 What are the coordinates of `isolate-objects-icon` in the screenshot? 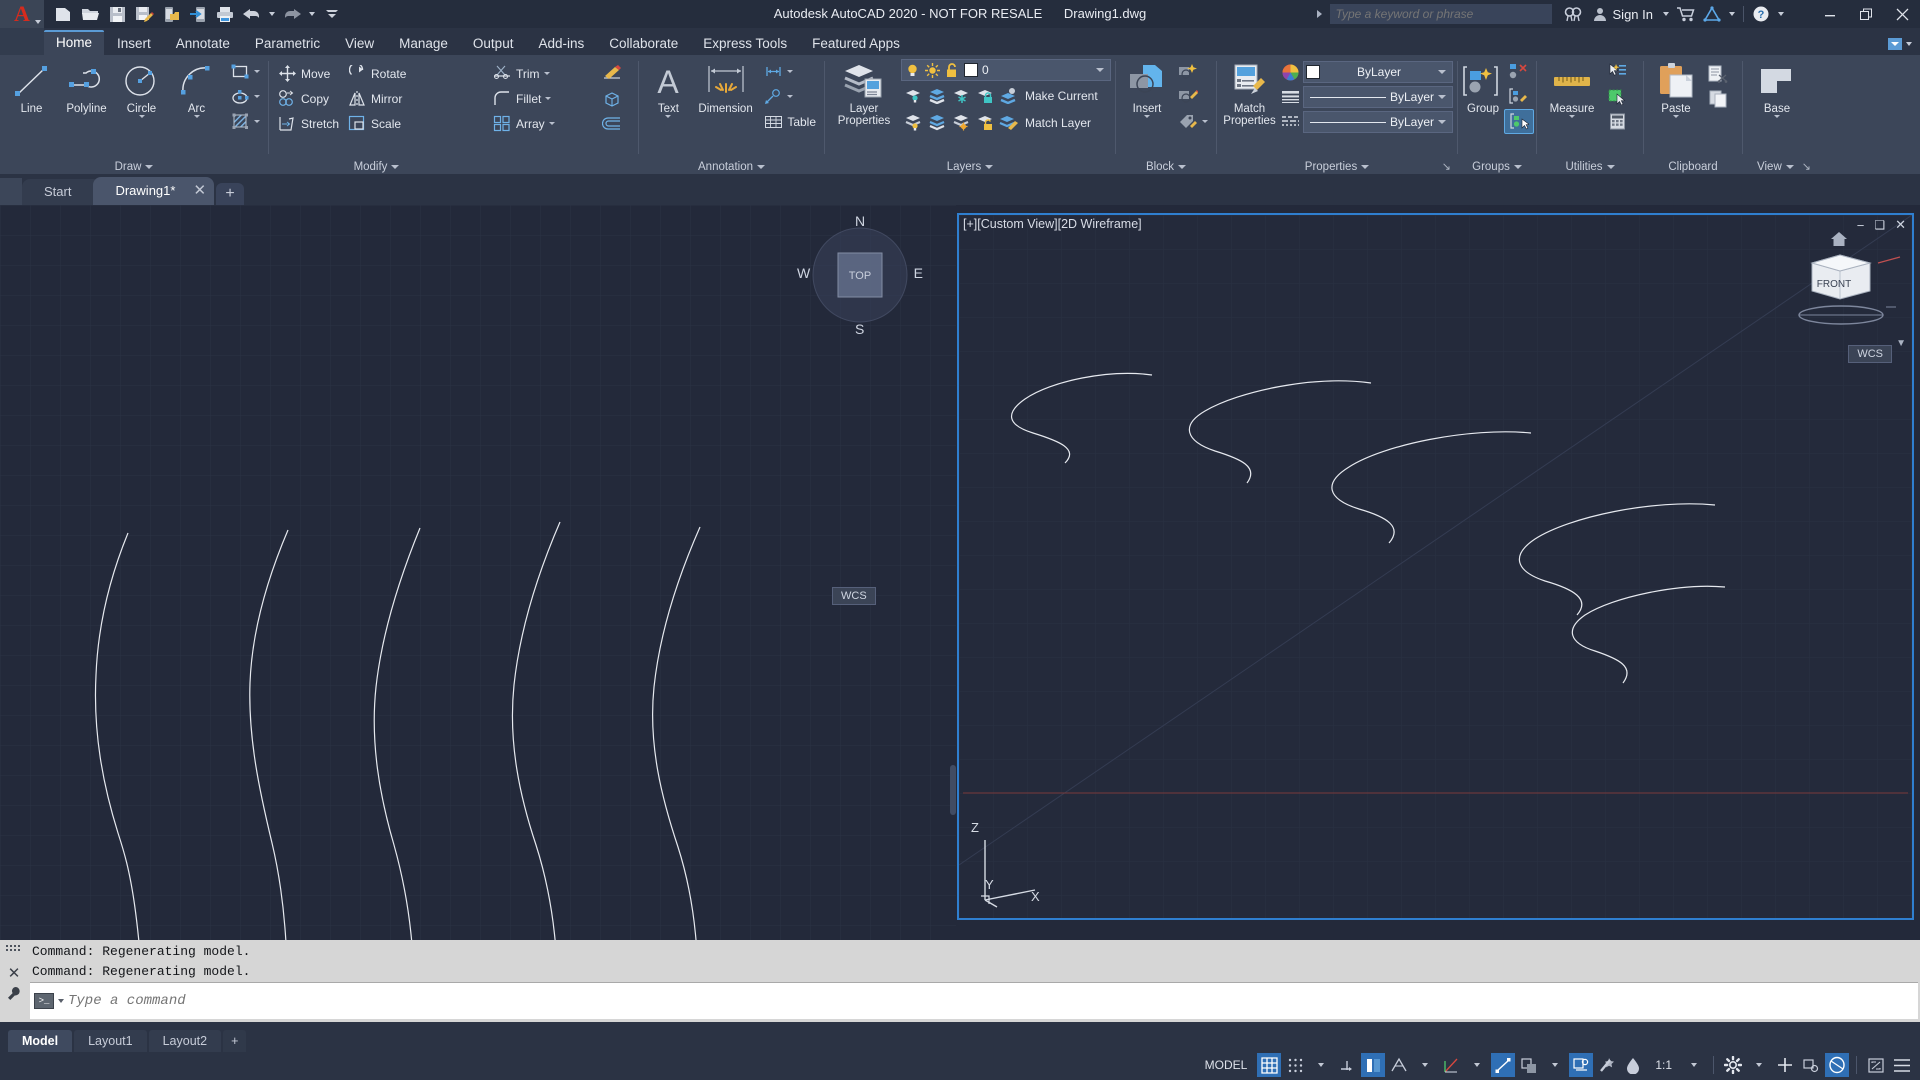 It's located at (1837, 1065).